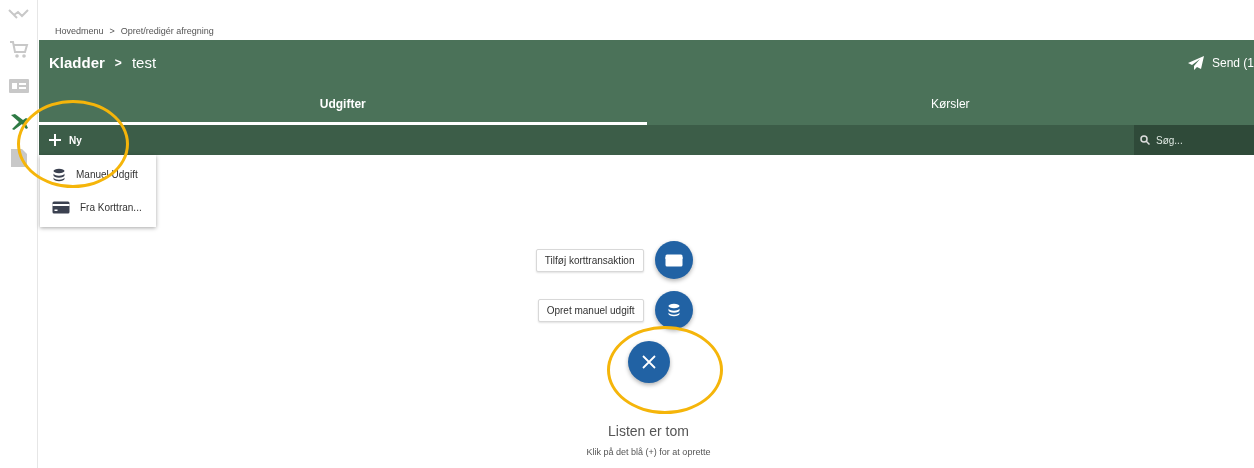 This screenshot has height=468, width=1254. I want to click on breadcrumb-link: Hovedmenu, so click(79, 31).